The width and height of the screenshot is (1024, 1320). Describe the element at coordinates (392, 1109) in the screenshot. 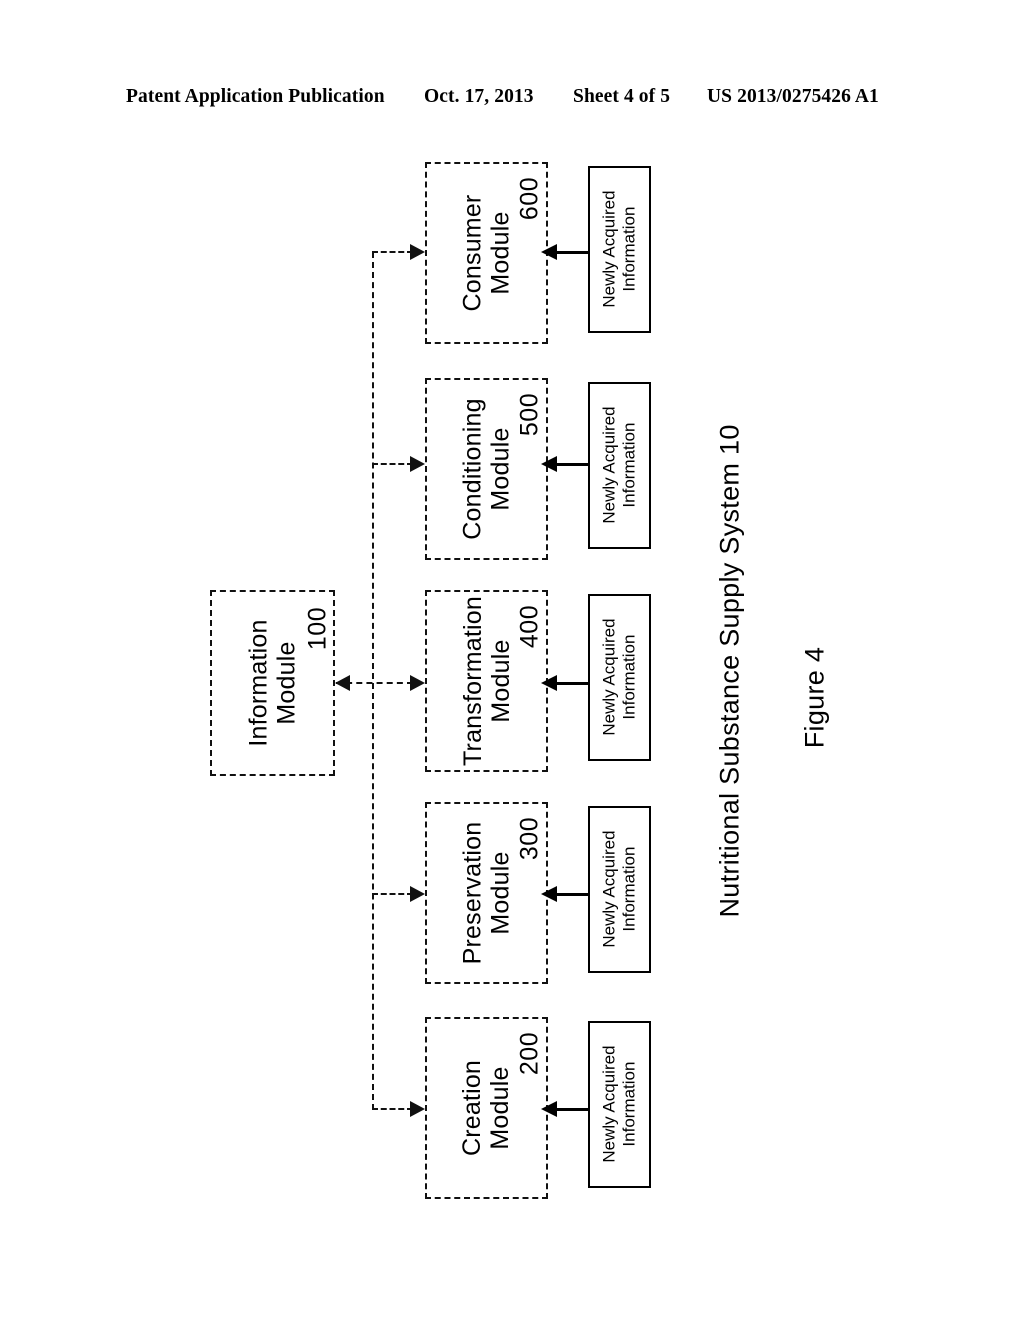

I see `branch-line-creation` at that location.